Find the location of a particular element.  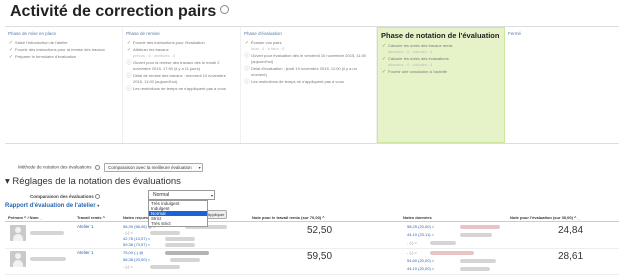

report-heading: Rapport d'évaluation de l'atelier ▾ is located at coordinates (52, 206).